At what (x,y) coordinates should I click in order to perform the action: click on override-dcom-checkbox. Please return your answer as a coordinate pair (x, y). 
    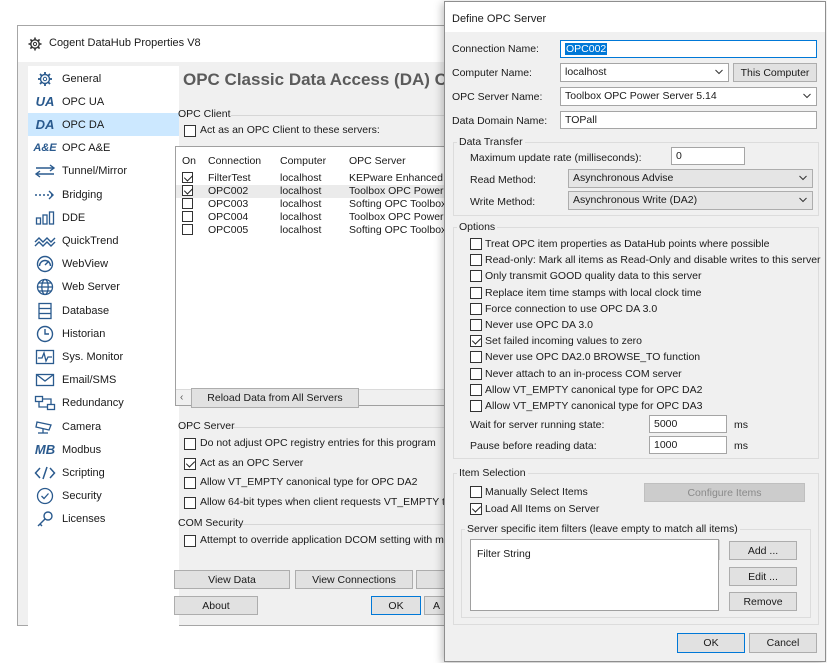
    Looking at the image, I should click on (190, 541).